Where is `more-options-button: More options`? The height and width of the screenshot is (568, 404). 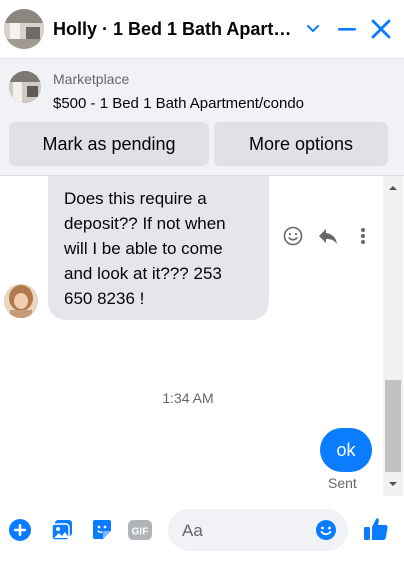 more-options-button: More options is located at coordinates (301, 144).